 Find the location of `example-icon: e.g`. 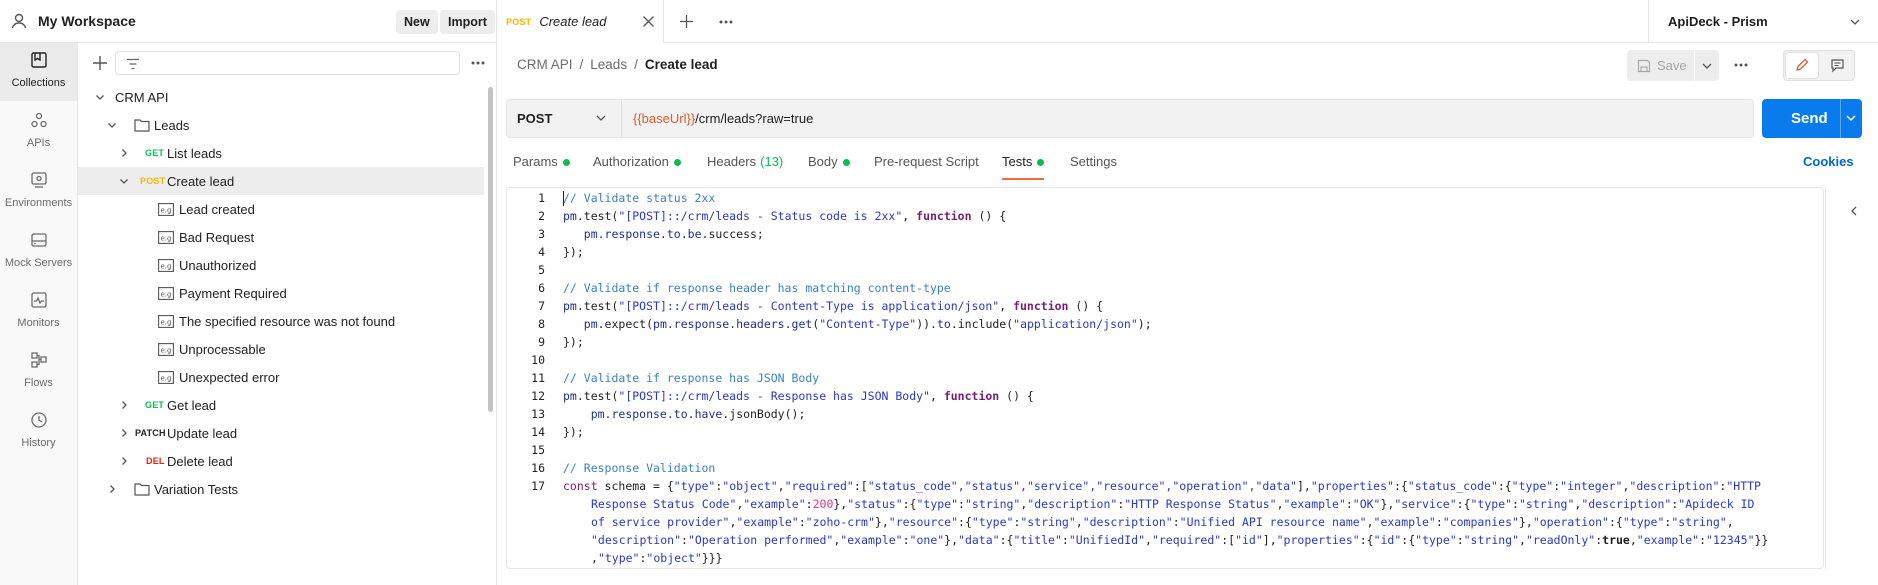

example-icon: e.g is located at coordinates (166, 377).